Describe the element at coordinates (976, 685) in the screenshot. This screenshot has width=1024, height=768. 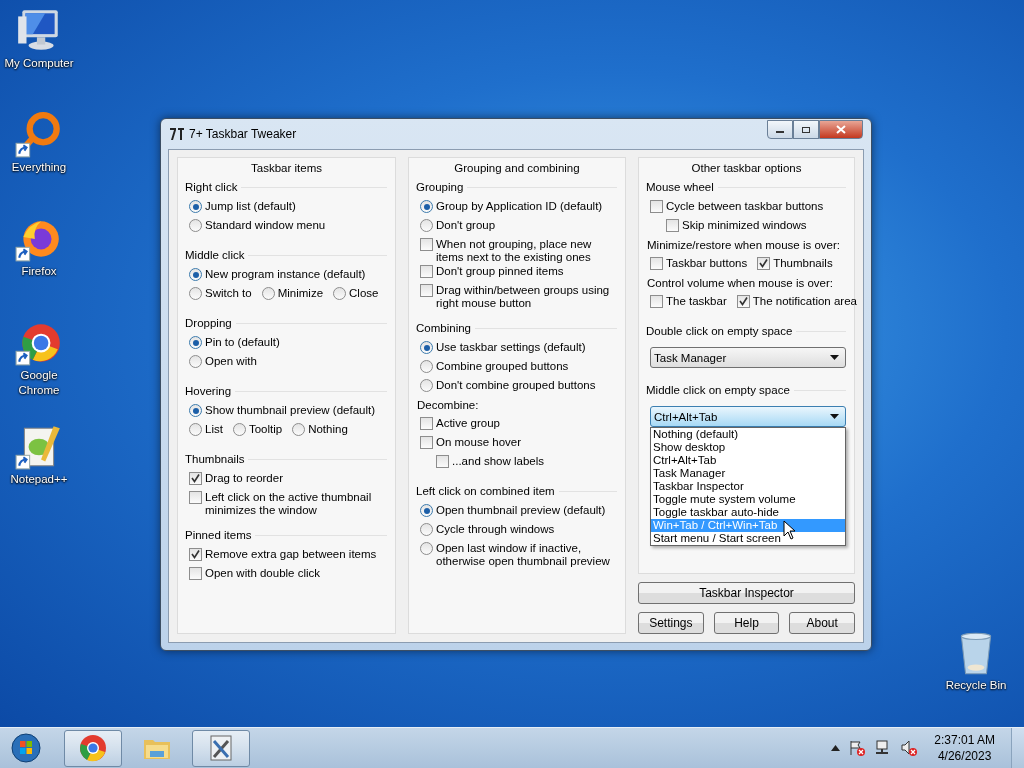
I see `icon-label: Recycle Bin` at that location.